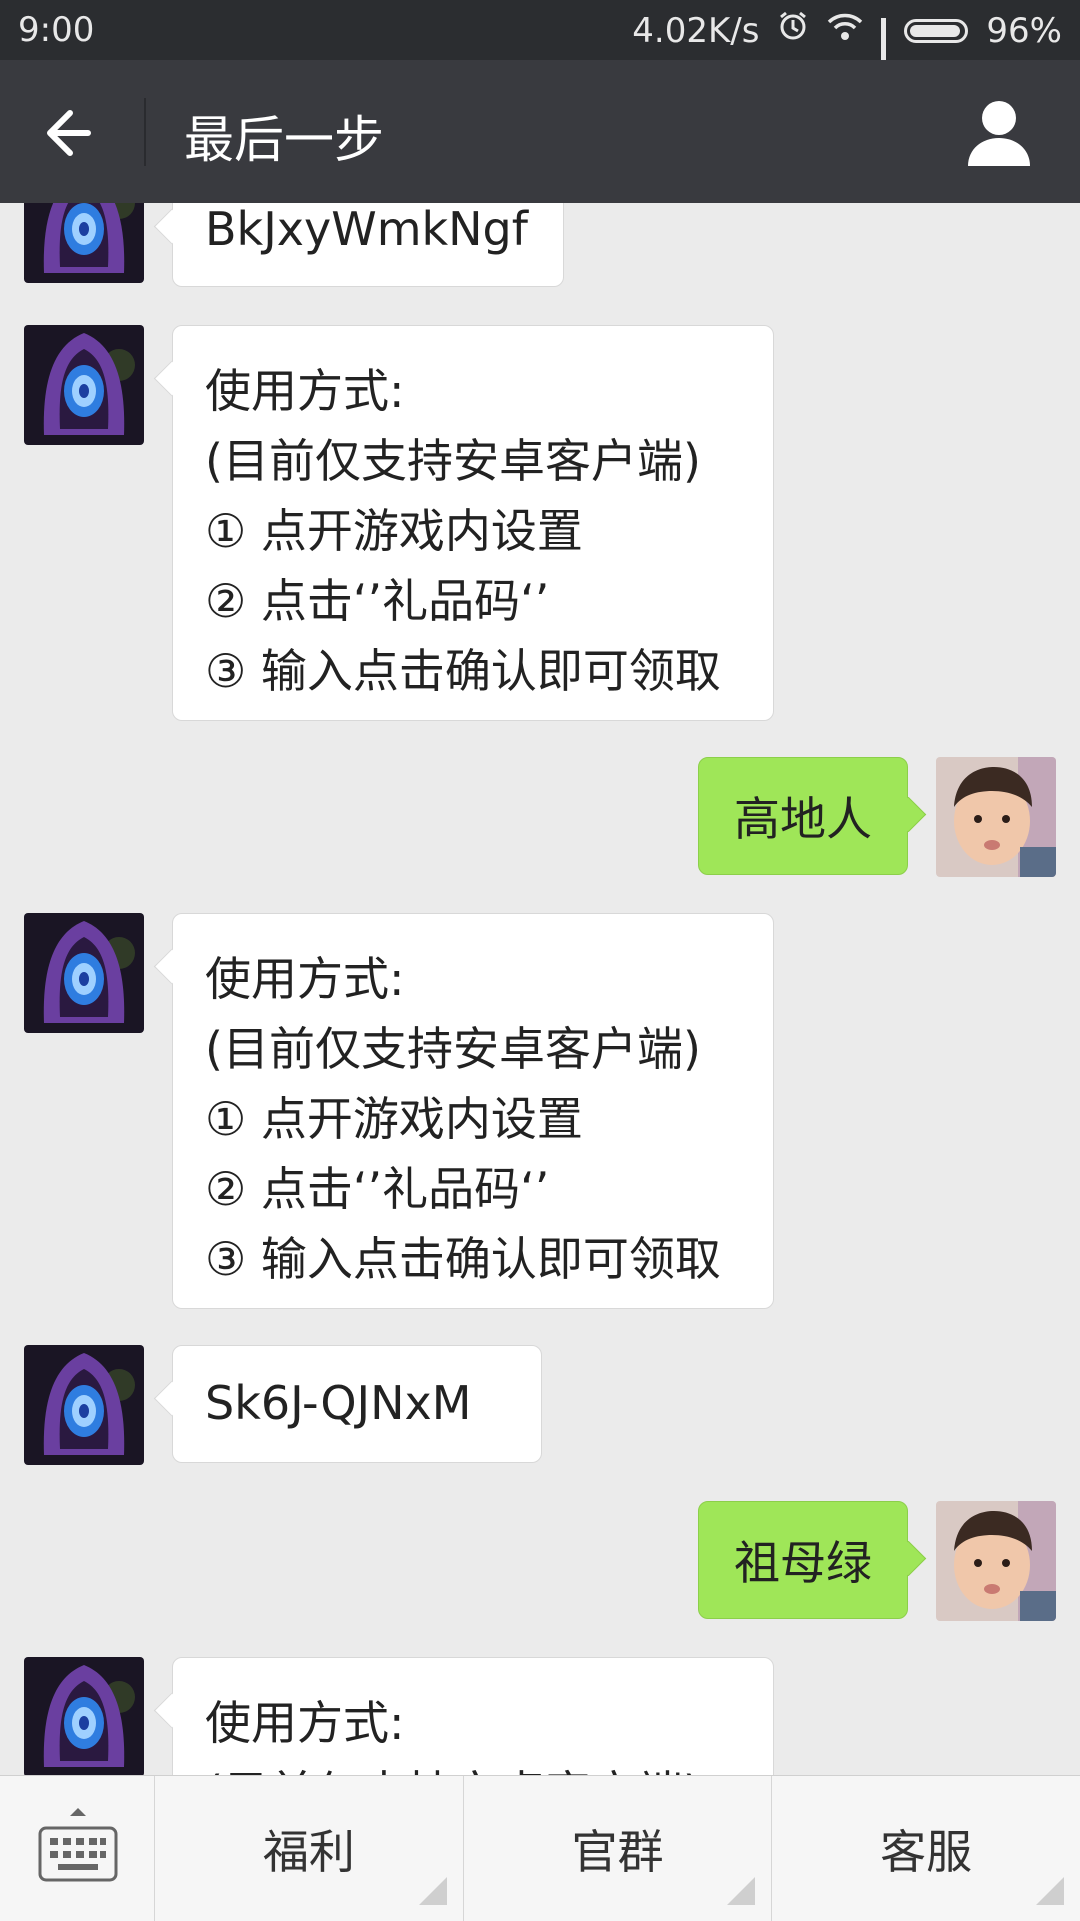 The height and width of the screenshot is (1921, 1080). Describe the element at coordinates (145, 132) in the screenshot. I see `title-divider` at that location.